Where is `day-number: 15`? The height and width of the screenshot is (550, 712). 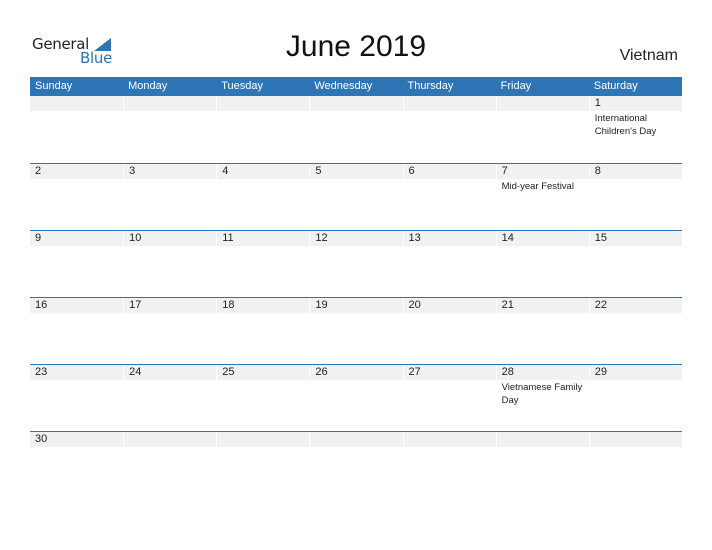
day-number: 15 is located at coordinates (600, 238).